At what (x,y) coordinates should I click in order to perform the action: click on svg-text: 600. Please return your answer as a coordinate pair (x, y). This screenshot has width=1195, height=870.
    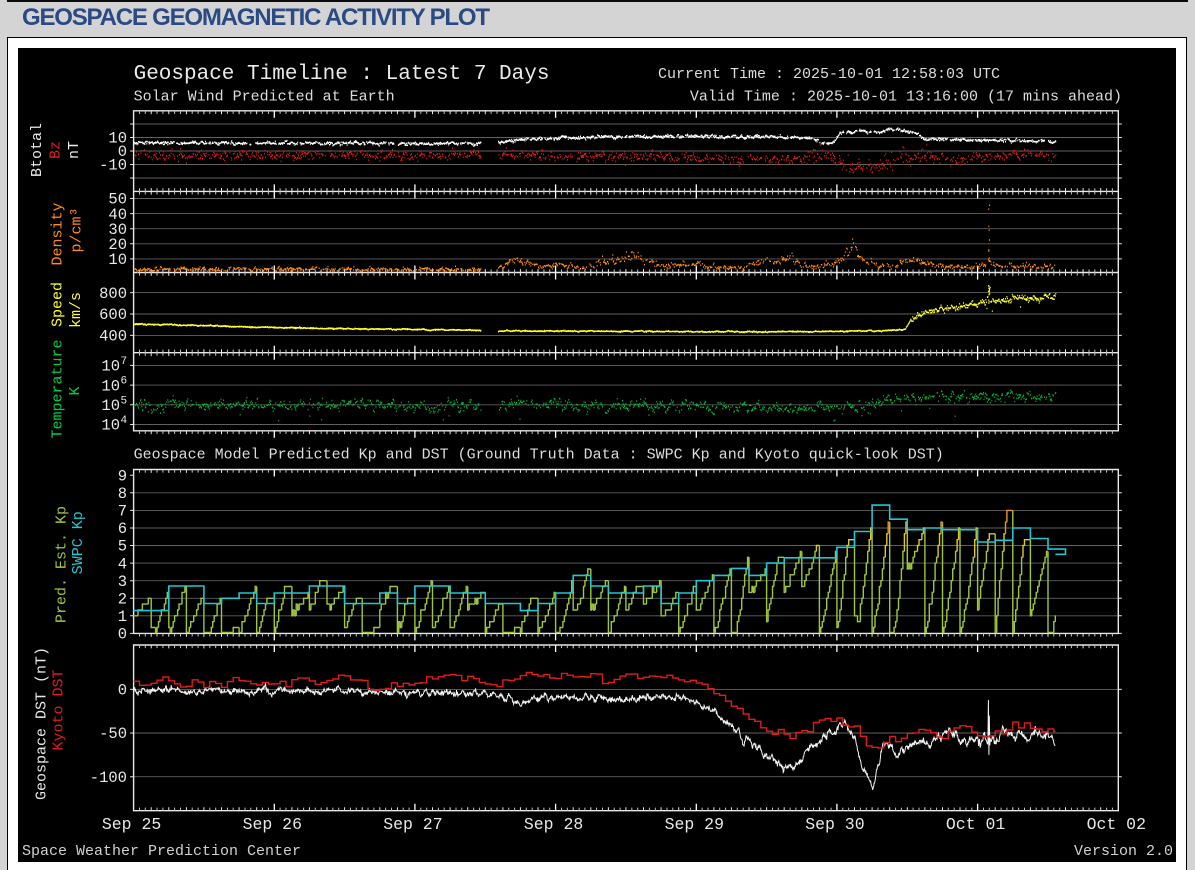
    Looking at the image, I should click on (113, 315).